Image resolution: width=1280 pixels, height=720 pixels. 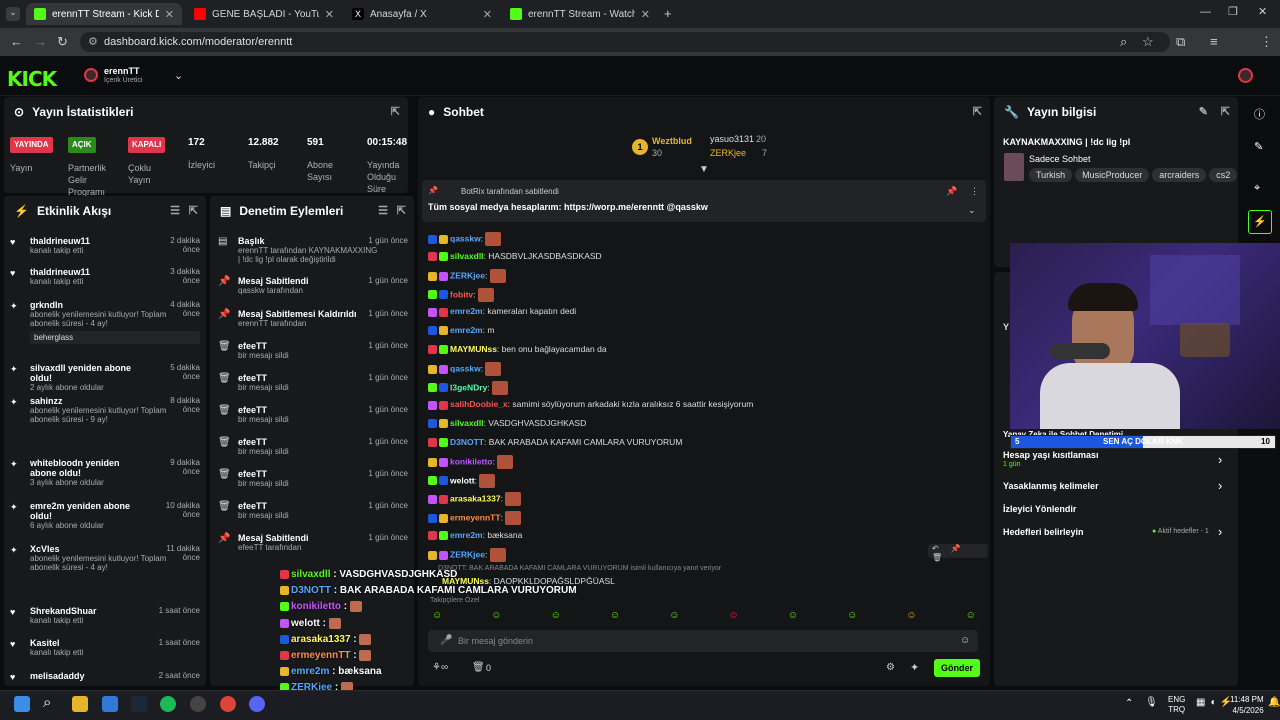 I want to click on viewer-redirect-label: İzleyici Yönlendir, so click(x=1039, y=509).